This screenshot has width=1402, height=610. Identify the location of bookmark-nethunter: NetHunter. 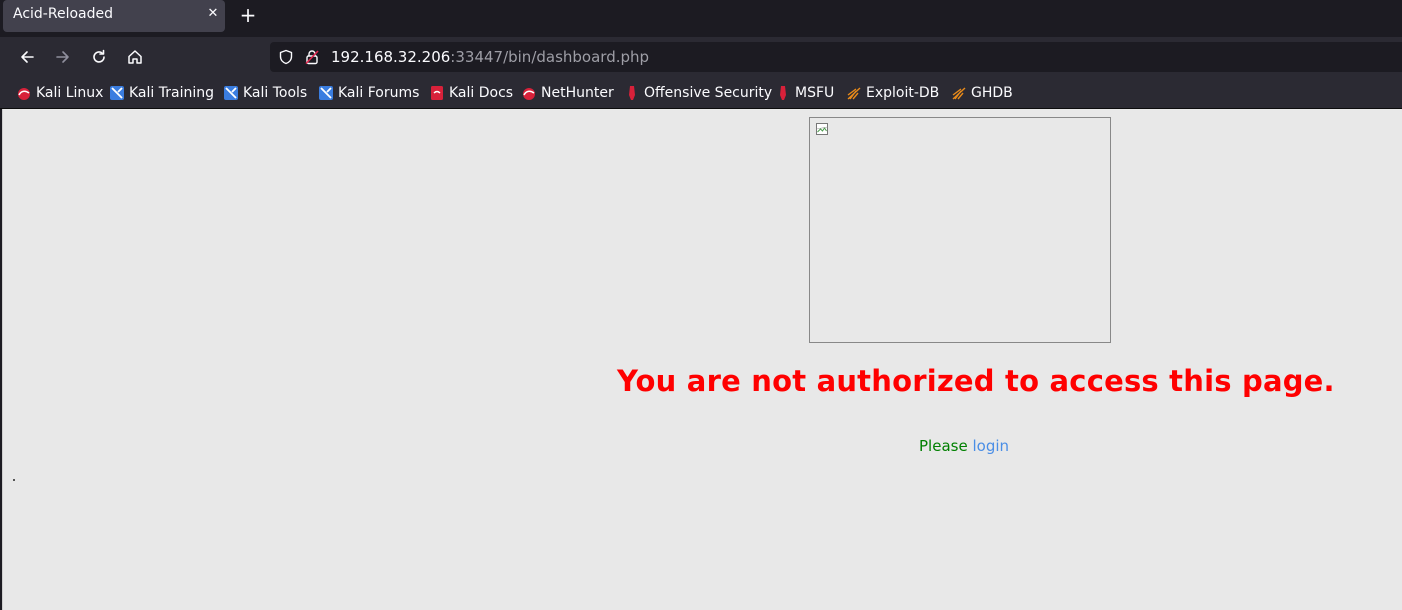
(567, 93).